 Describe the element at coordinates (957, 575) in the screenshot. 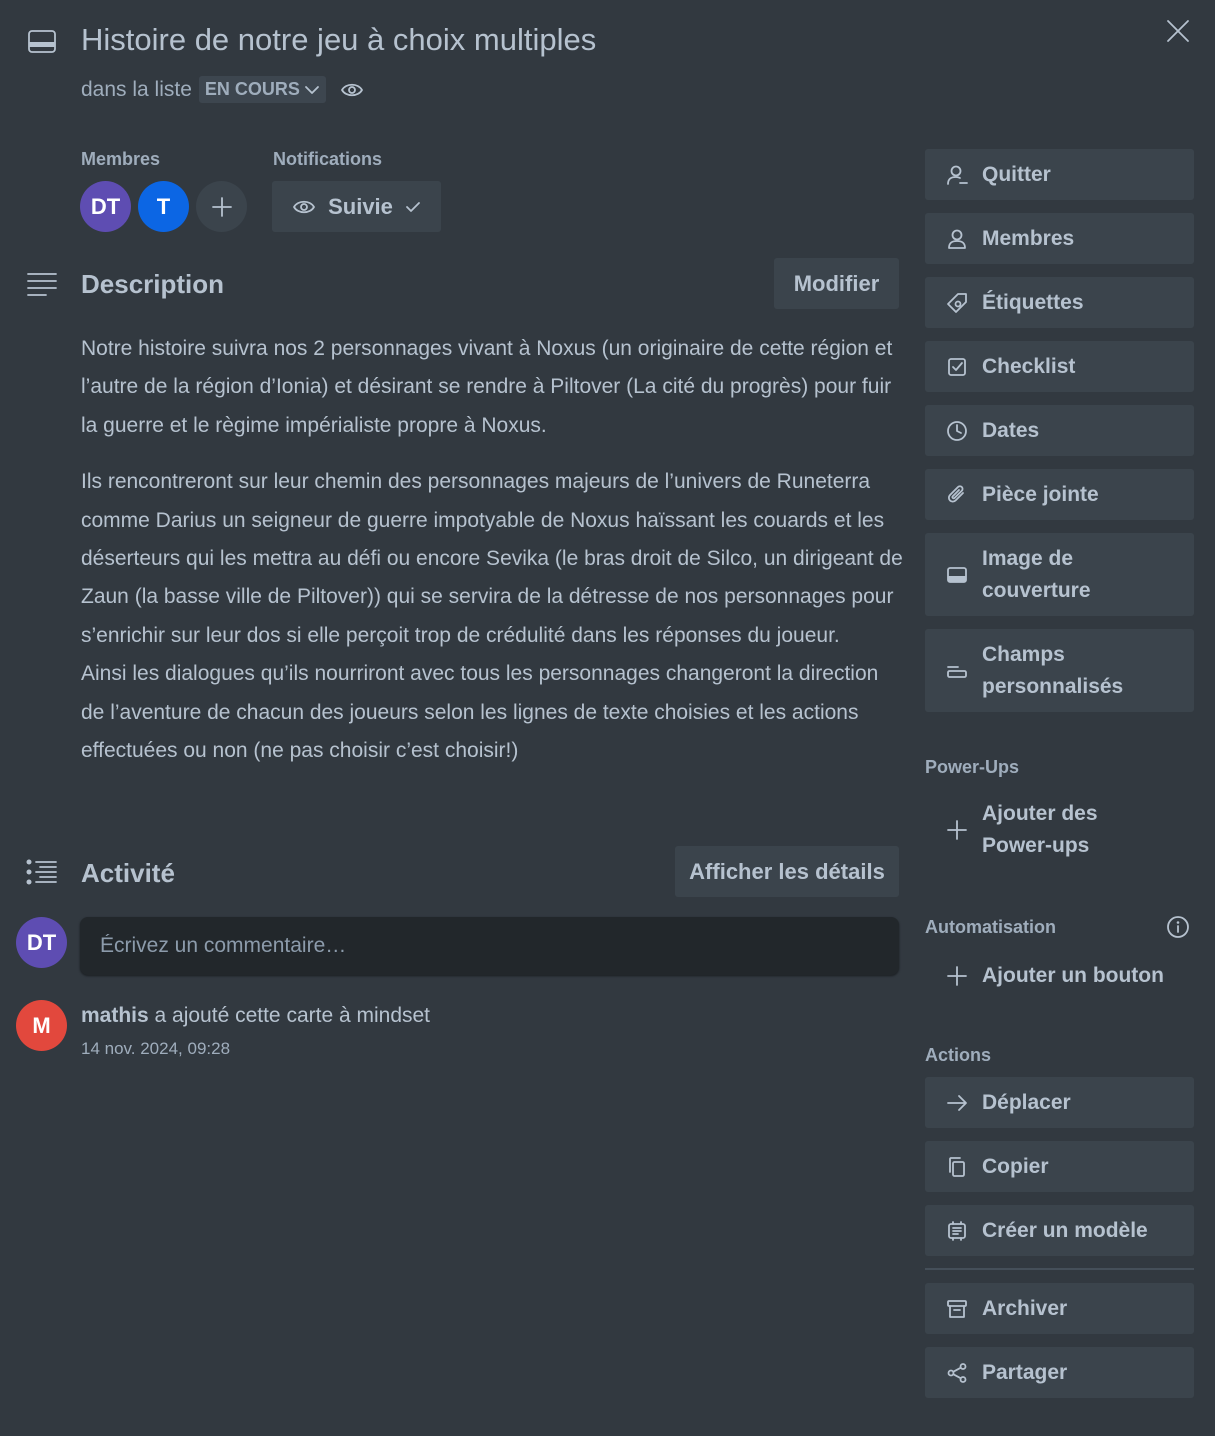

I see `cover-icon` at that location.